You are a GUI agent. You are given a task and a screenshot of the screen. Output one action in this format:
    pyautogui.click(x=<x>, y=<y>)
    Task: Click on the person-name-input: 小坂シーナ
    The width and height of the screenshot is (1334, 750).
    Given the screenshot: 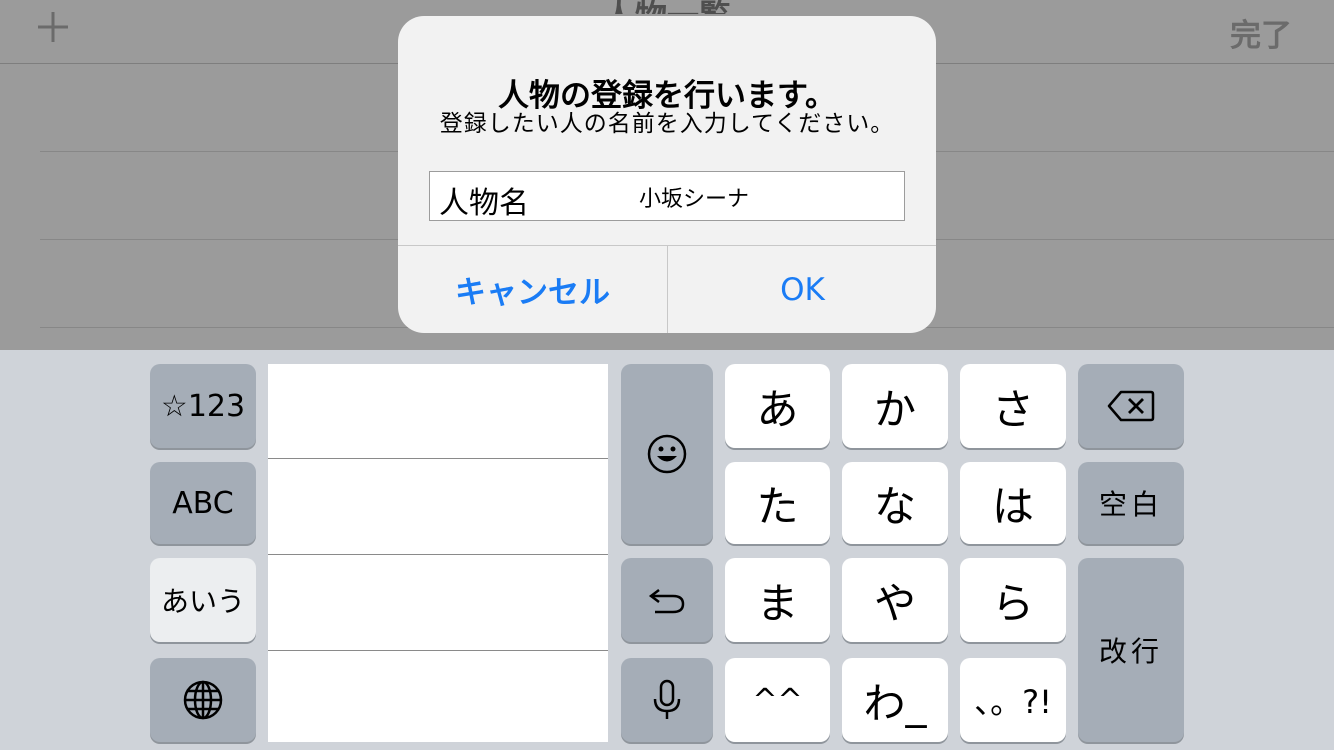 What is the action you would take?
    pyautogui.click(x=694, y=197)
    